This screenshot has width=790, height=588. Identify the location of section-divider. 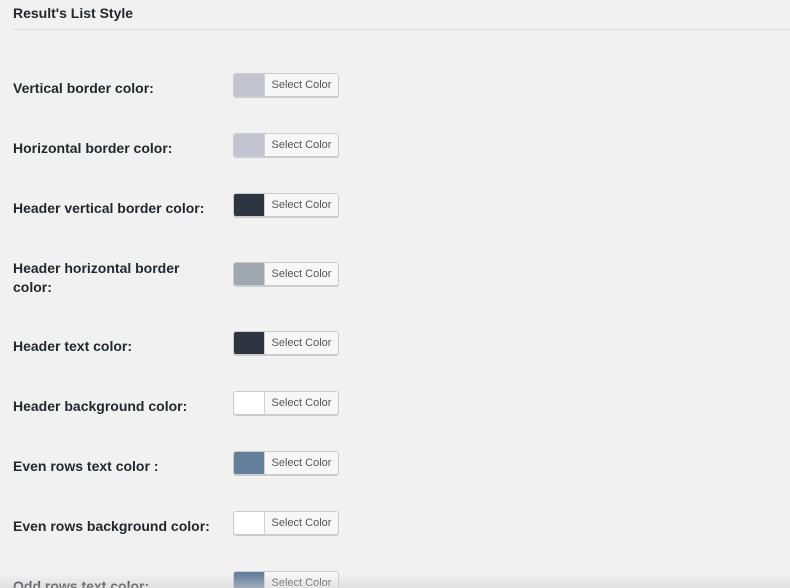
(401, 29).